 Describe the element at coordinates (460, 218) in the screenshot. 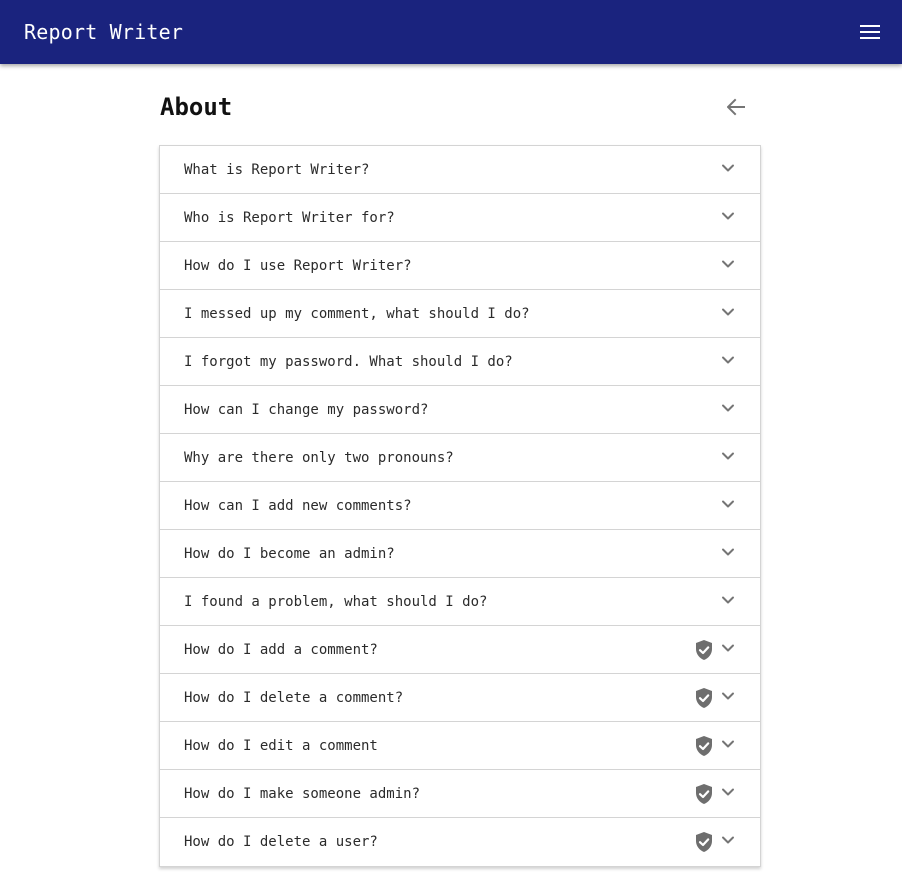

I see `faq-item: Who is Report Writer for?` at that location.